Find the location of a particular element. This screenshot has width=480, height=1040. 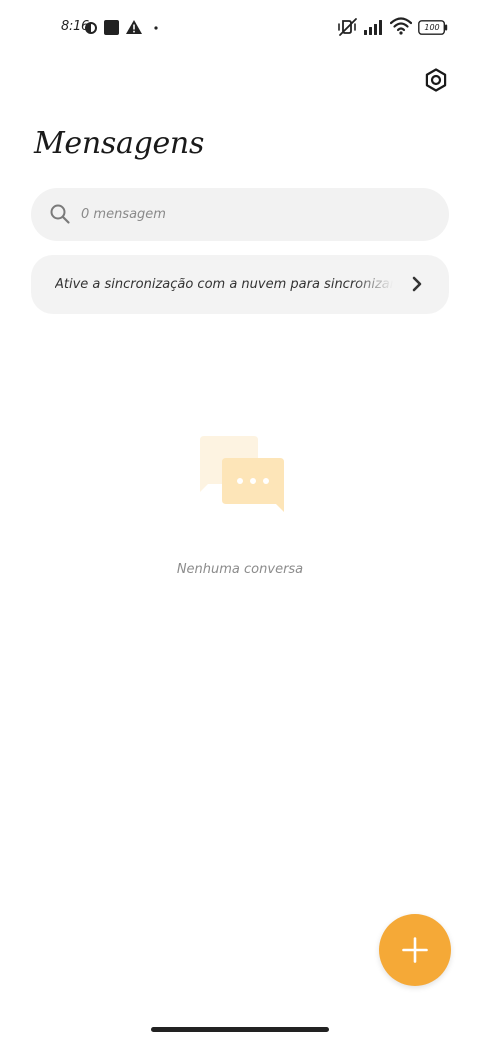

home-indicator is located at coordinates (240, 1029).